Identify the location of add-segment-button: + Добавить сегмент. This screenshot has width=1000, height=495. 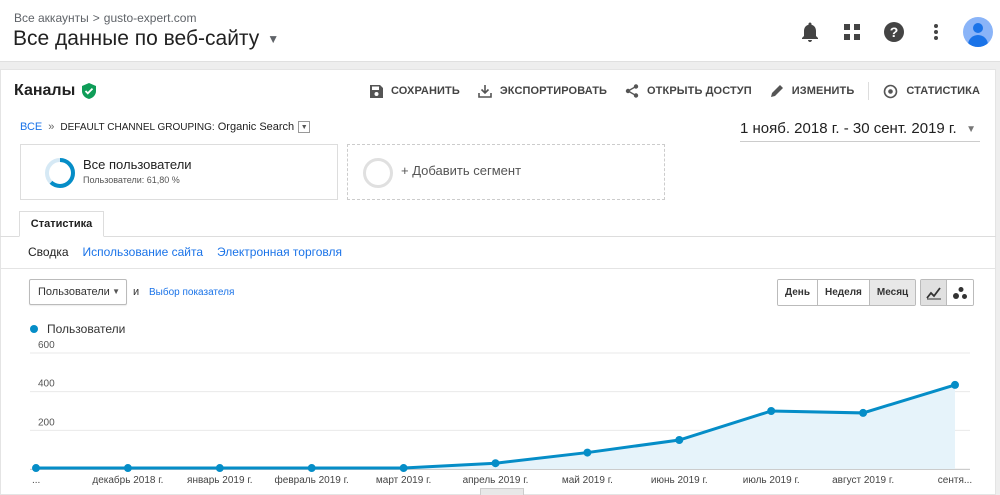
(506, 172).